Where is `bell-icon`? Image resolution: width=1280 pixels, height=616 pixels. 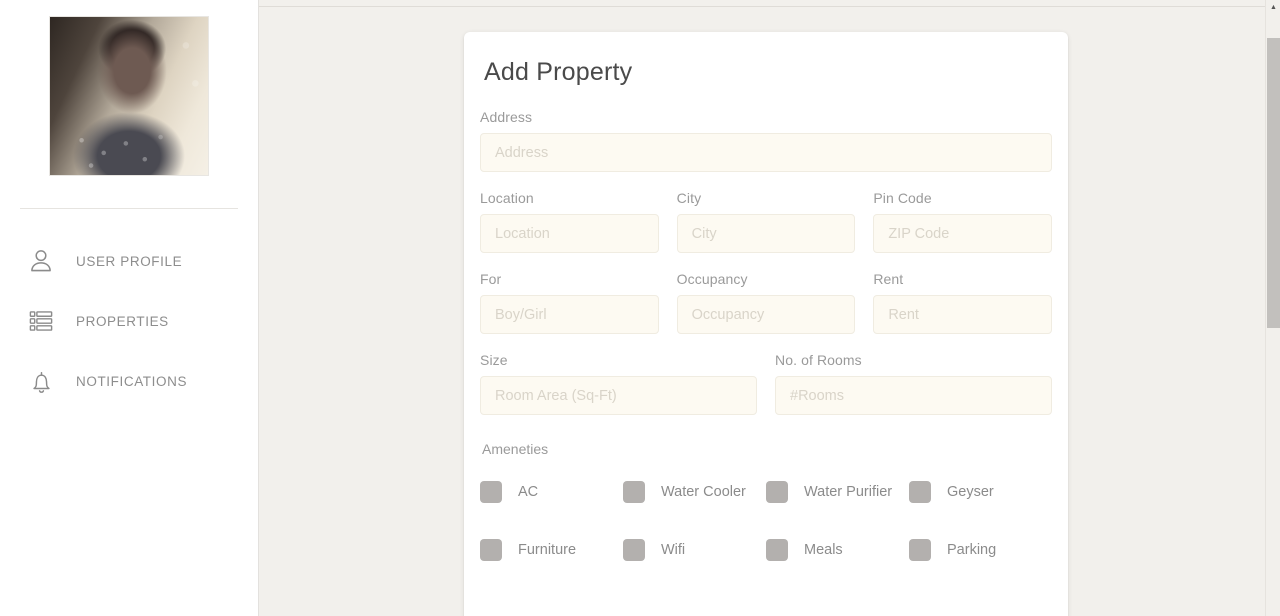 bell-icon is located at coordinates (41, 381).